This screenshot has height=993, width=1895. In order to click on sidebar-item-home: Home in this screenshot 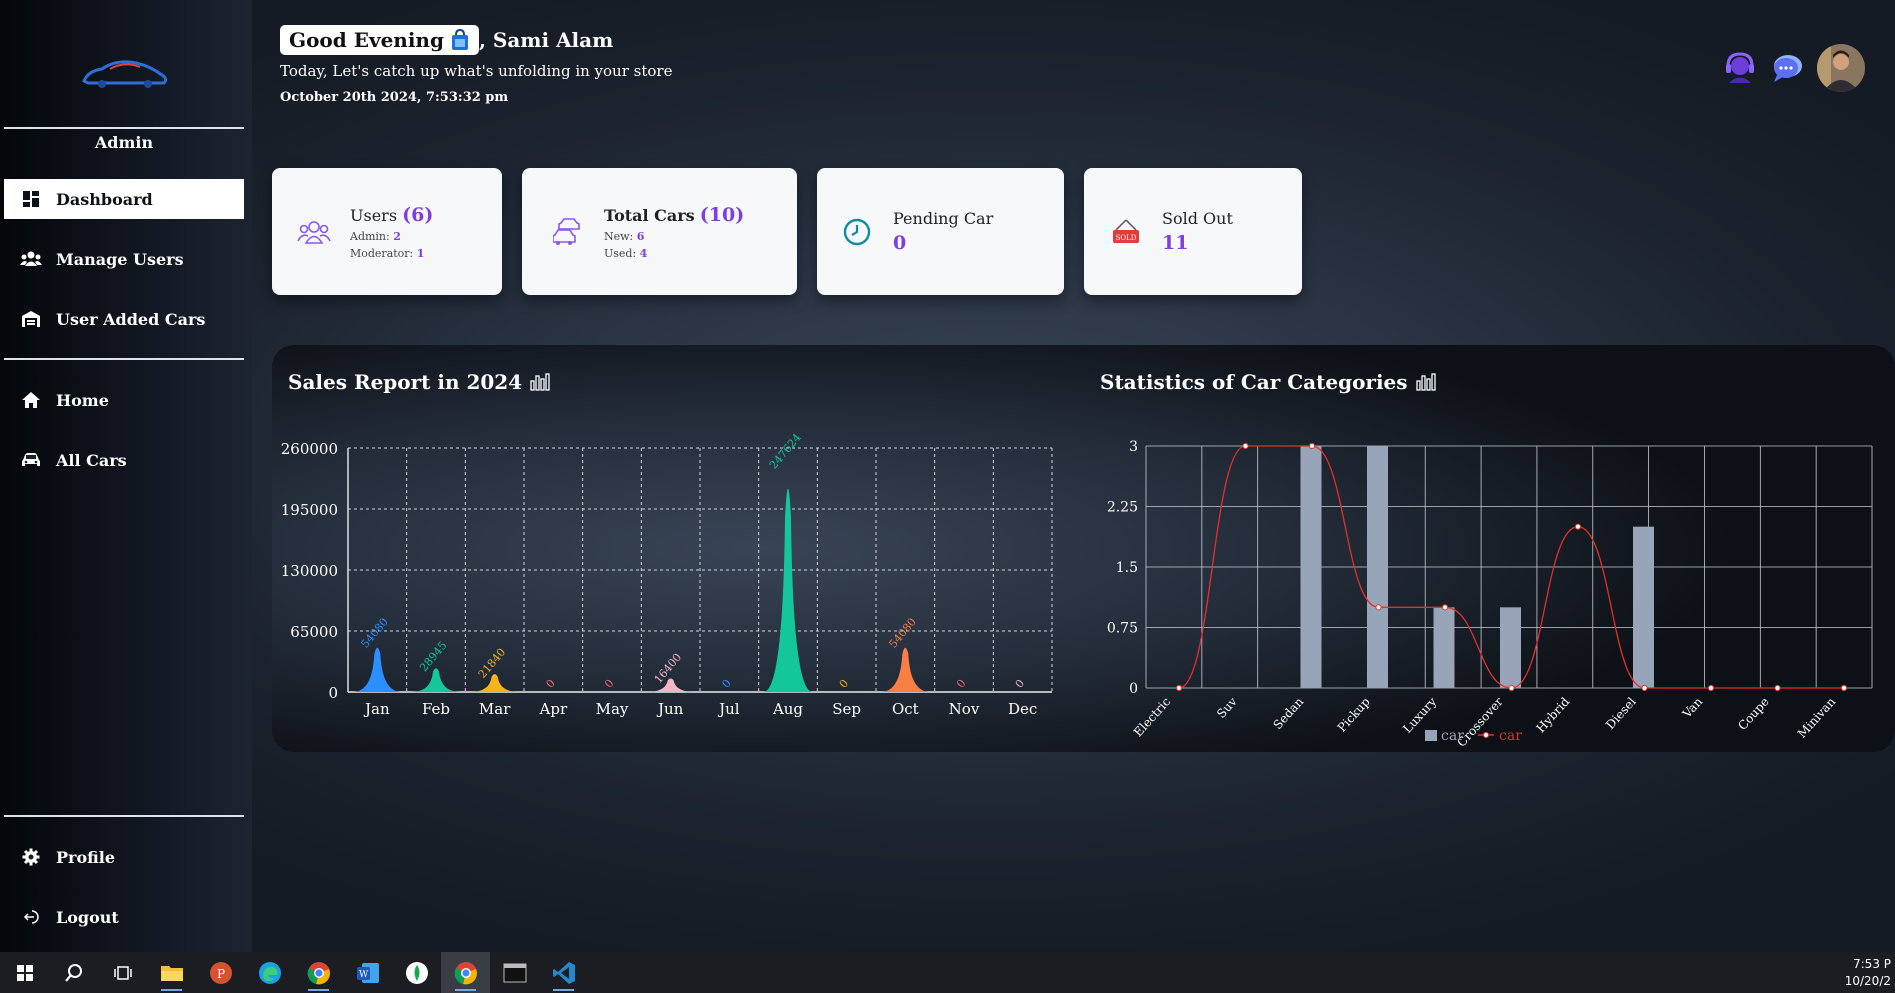, I will do `click(124, 400)`.